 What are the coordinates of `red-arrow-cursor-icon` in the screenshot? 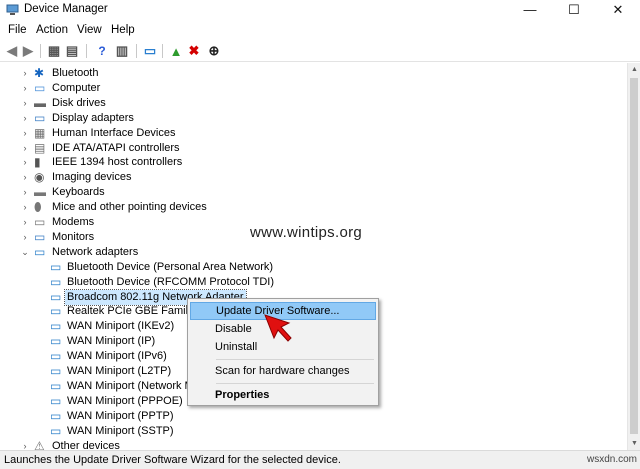 It's located at (278, 328).